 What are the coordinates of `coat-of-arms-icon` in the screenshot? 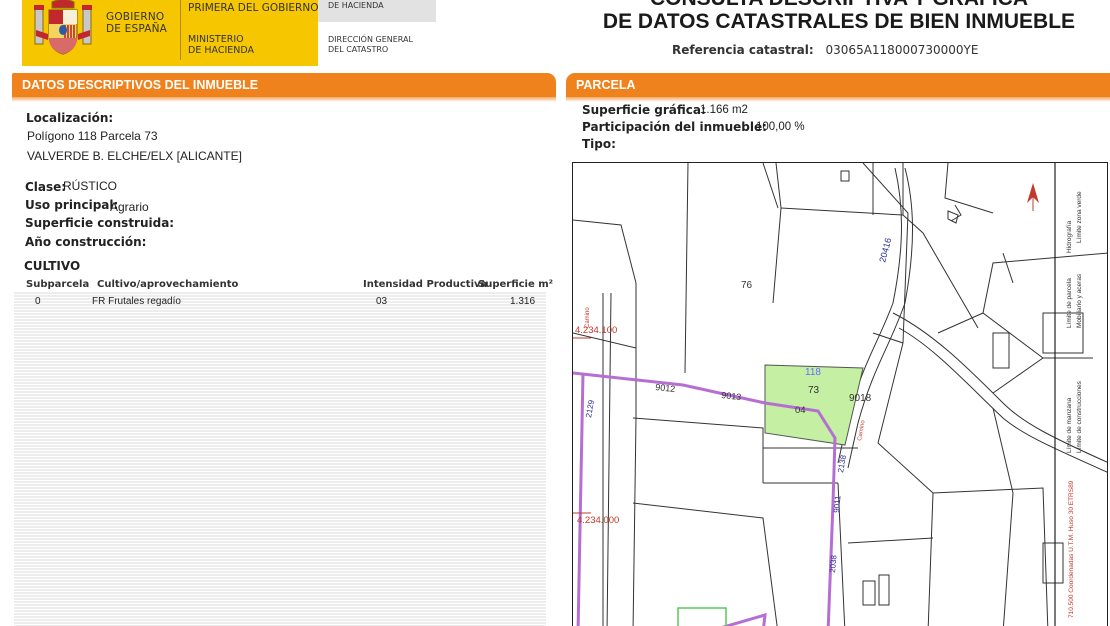 It's located at (63, 27).